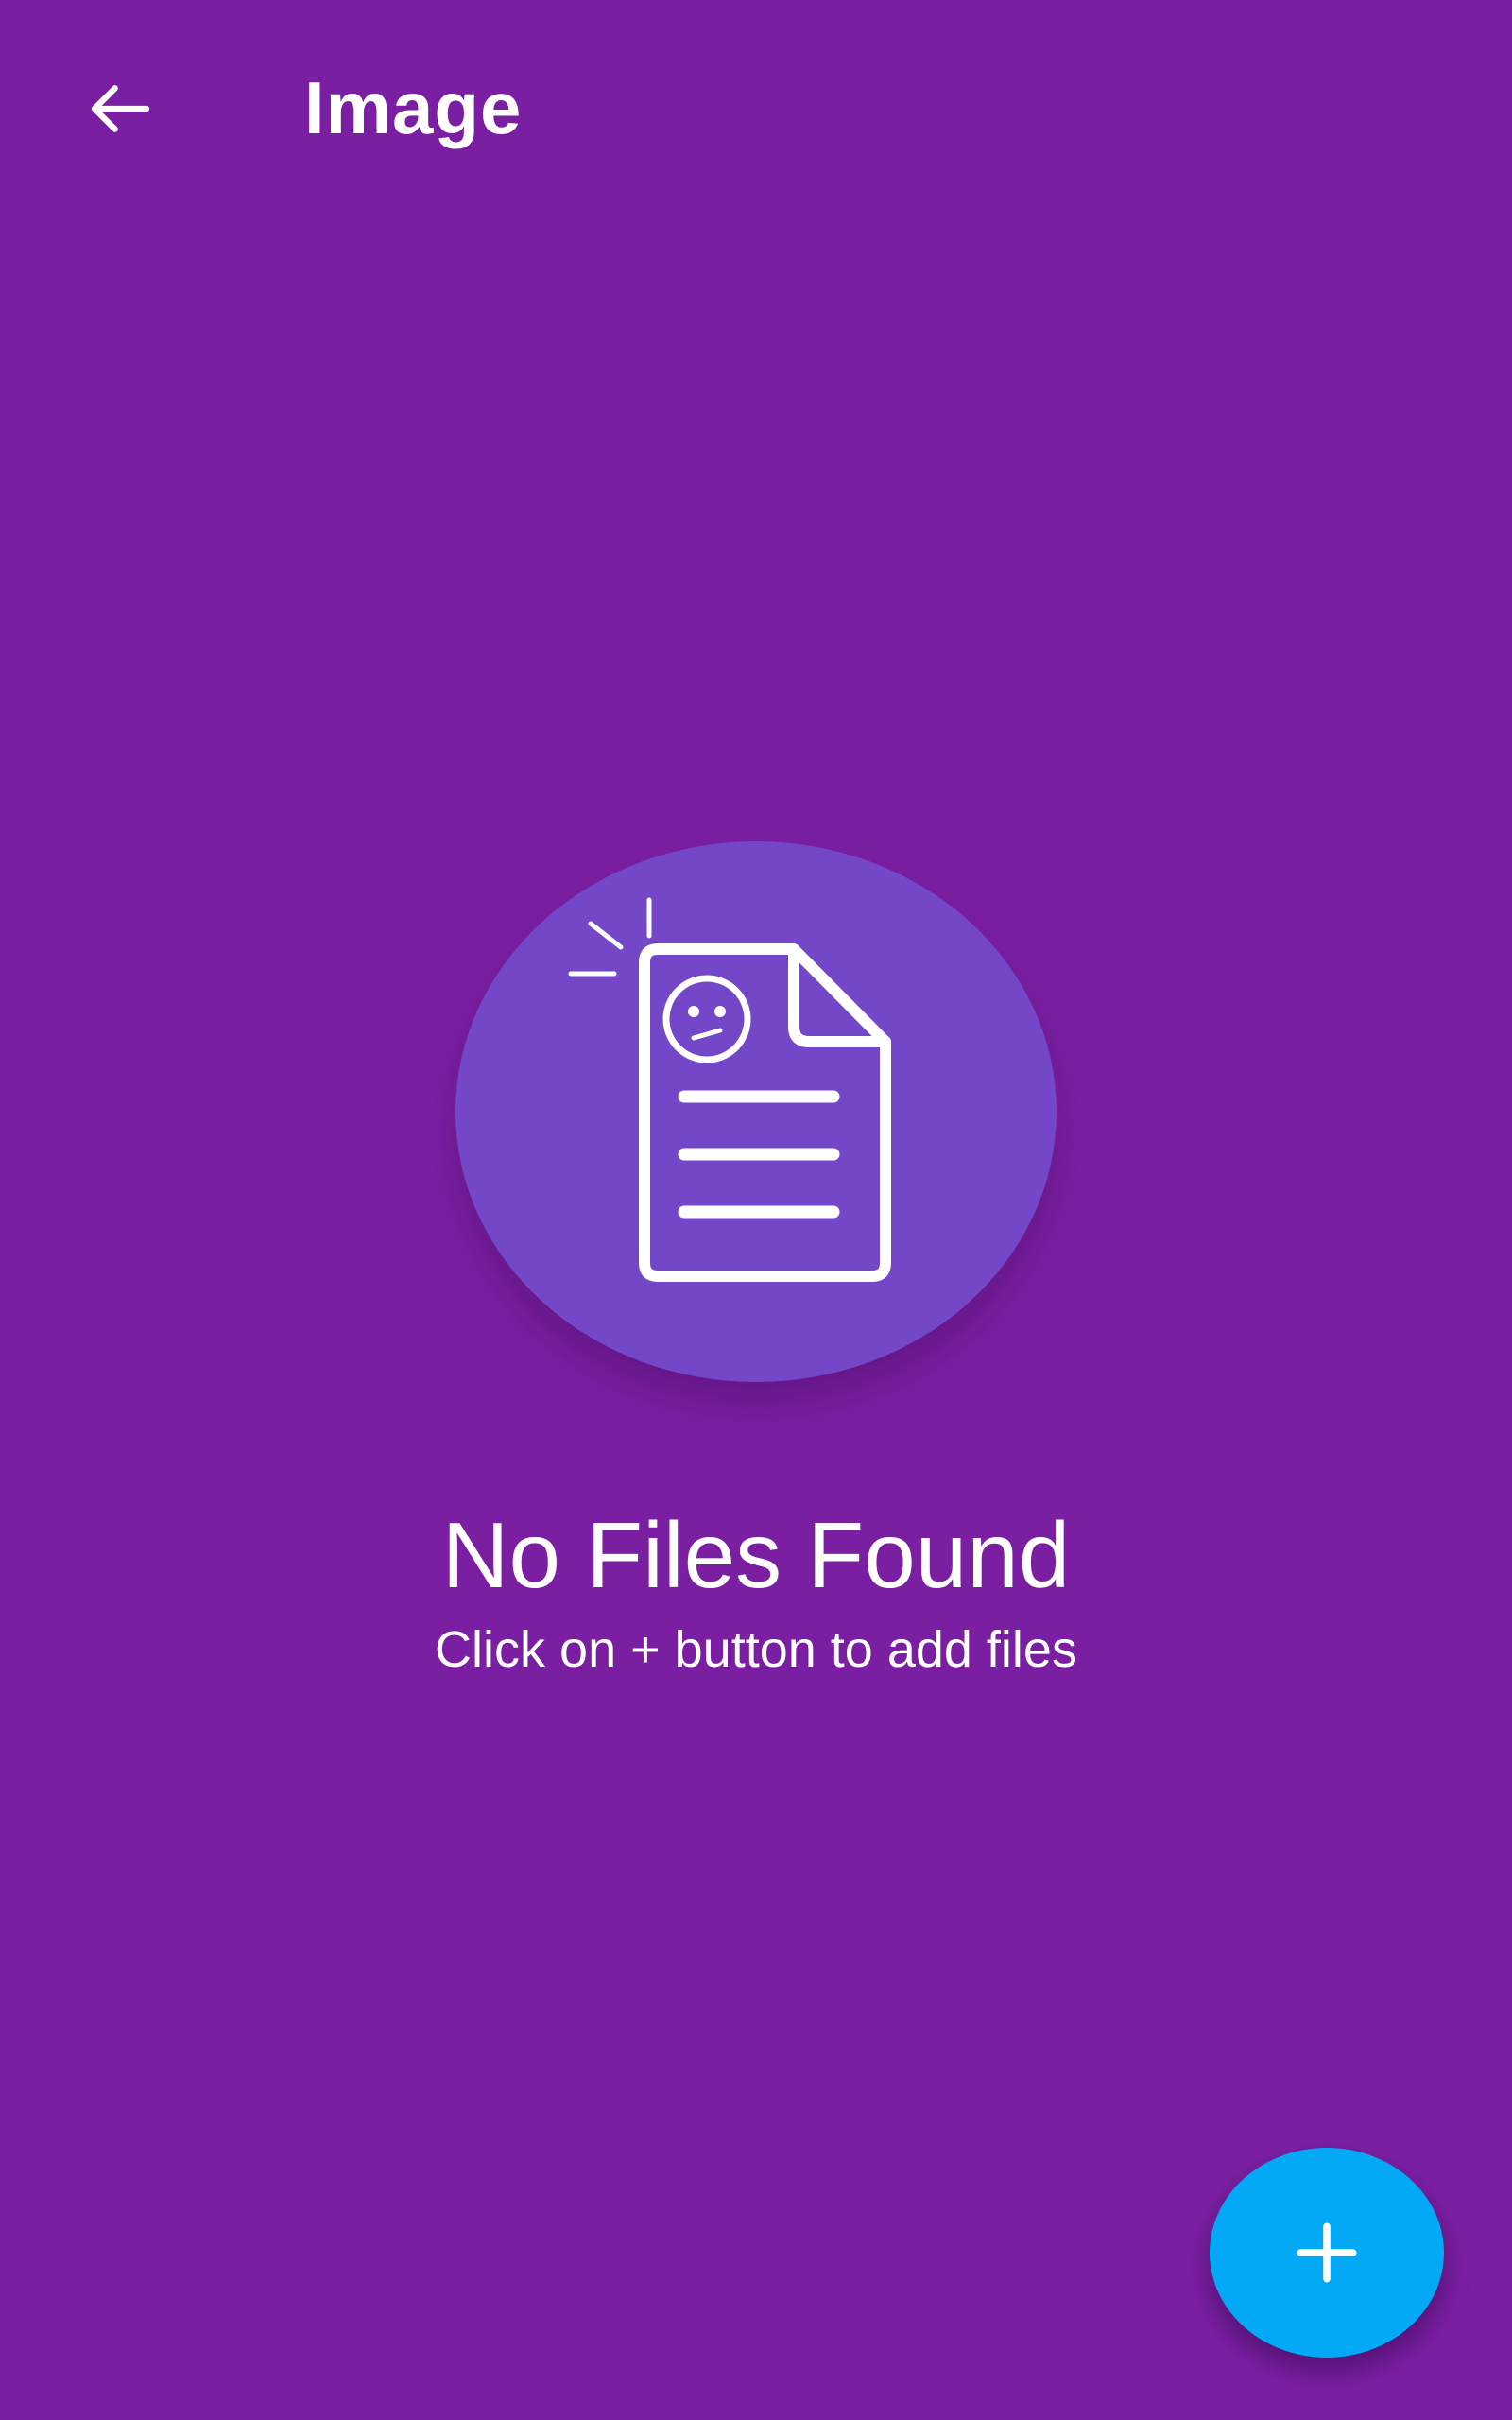  What do you see at coordinates (729, 1089) in the screenshot?
I see `sad-document-icon` at bounding box center [729, 1089].